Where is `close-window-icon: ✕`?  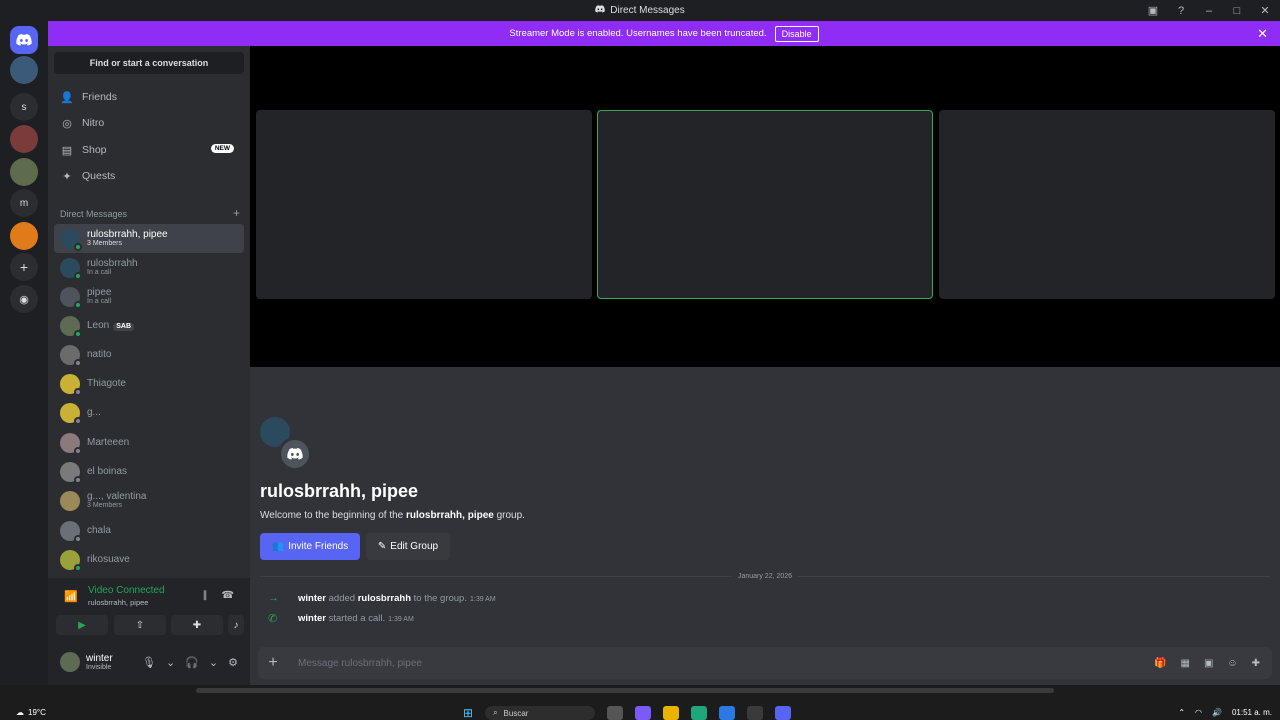 close-window-icon: ✕ is located at coordinates (1265, 11).